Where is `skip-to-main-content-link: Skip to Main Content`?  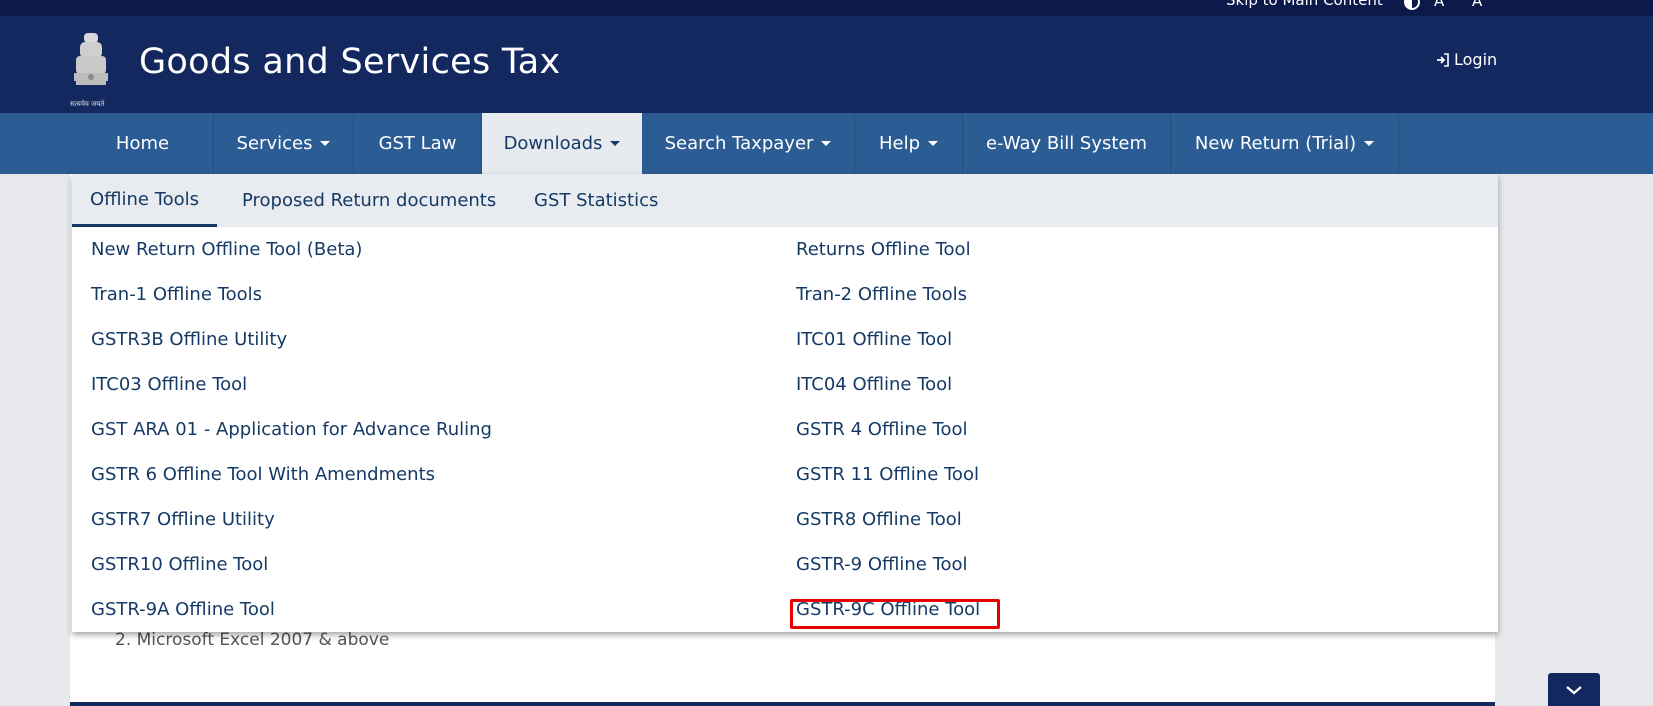
skip-to-main-content-link: Skip to Main Content is located at coordinates (1304, 4).